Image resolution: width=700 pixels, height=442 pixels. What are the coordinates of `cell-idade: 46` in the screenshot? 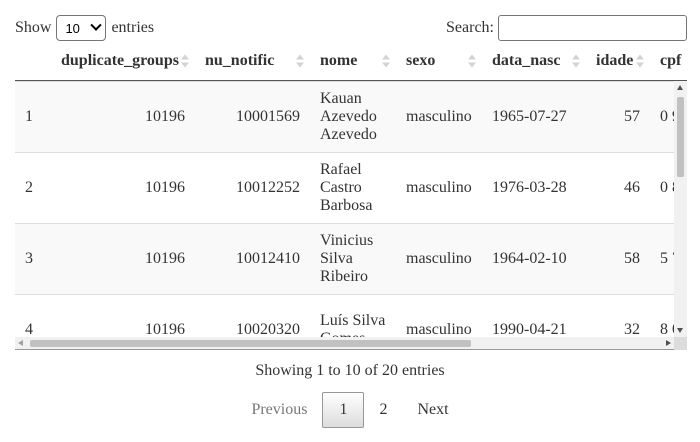 It's located at (618, 188).